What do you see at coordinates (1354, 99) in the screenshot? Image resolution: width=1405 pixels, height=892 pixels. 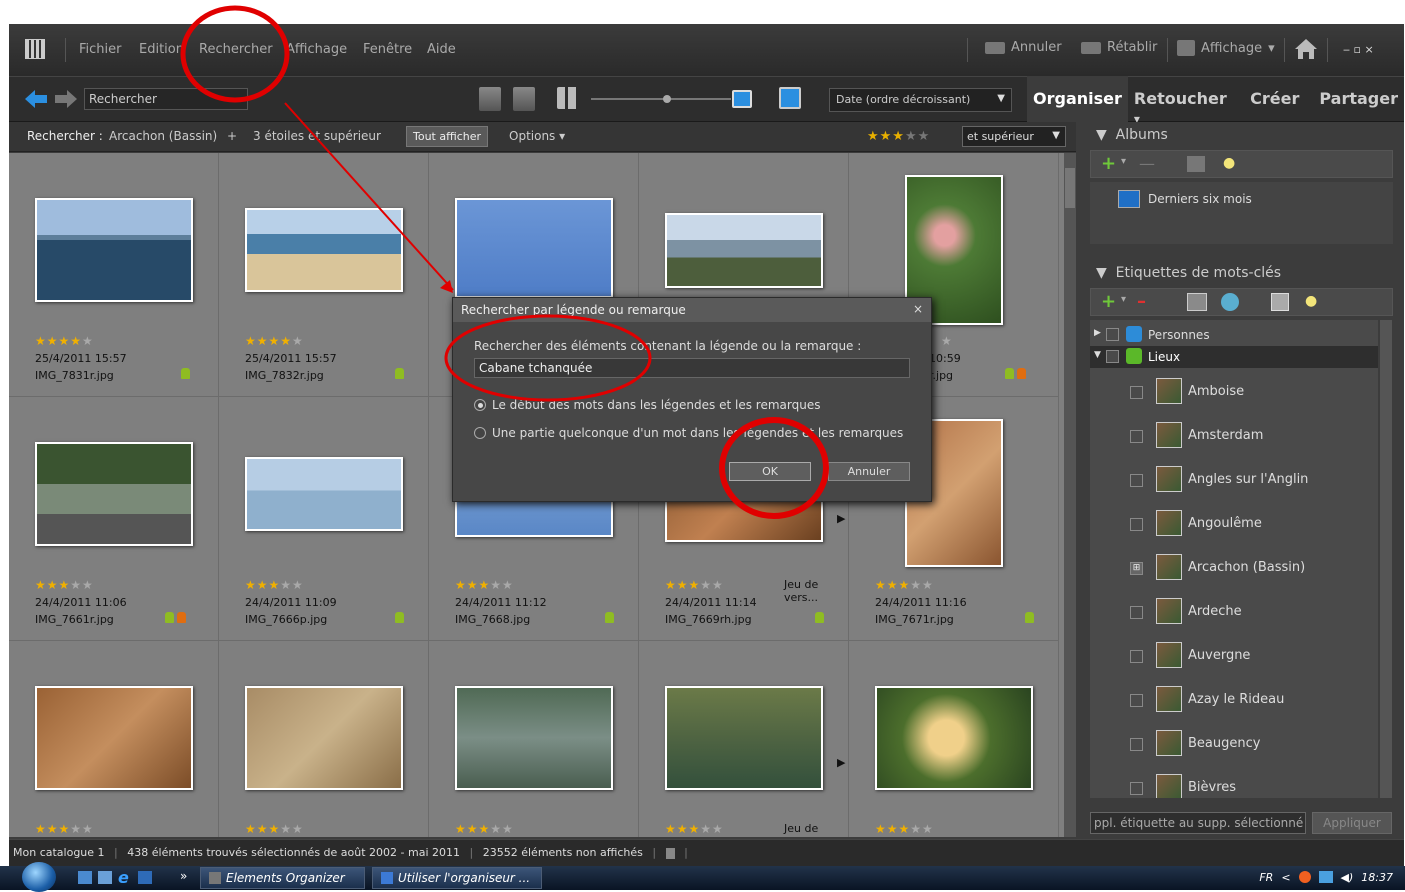 I see `tab-partager: Partager` at bounding box center [1354, 99].